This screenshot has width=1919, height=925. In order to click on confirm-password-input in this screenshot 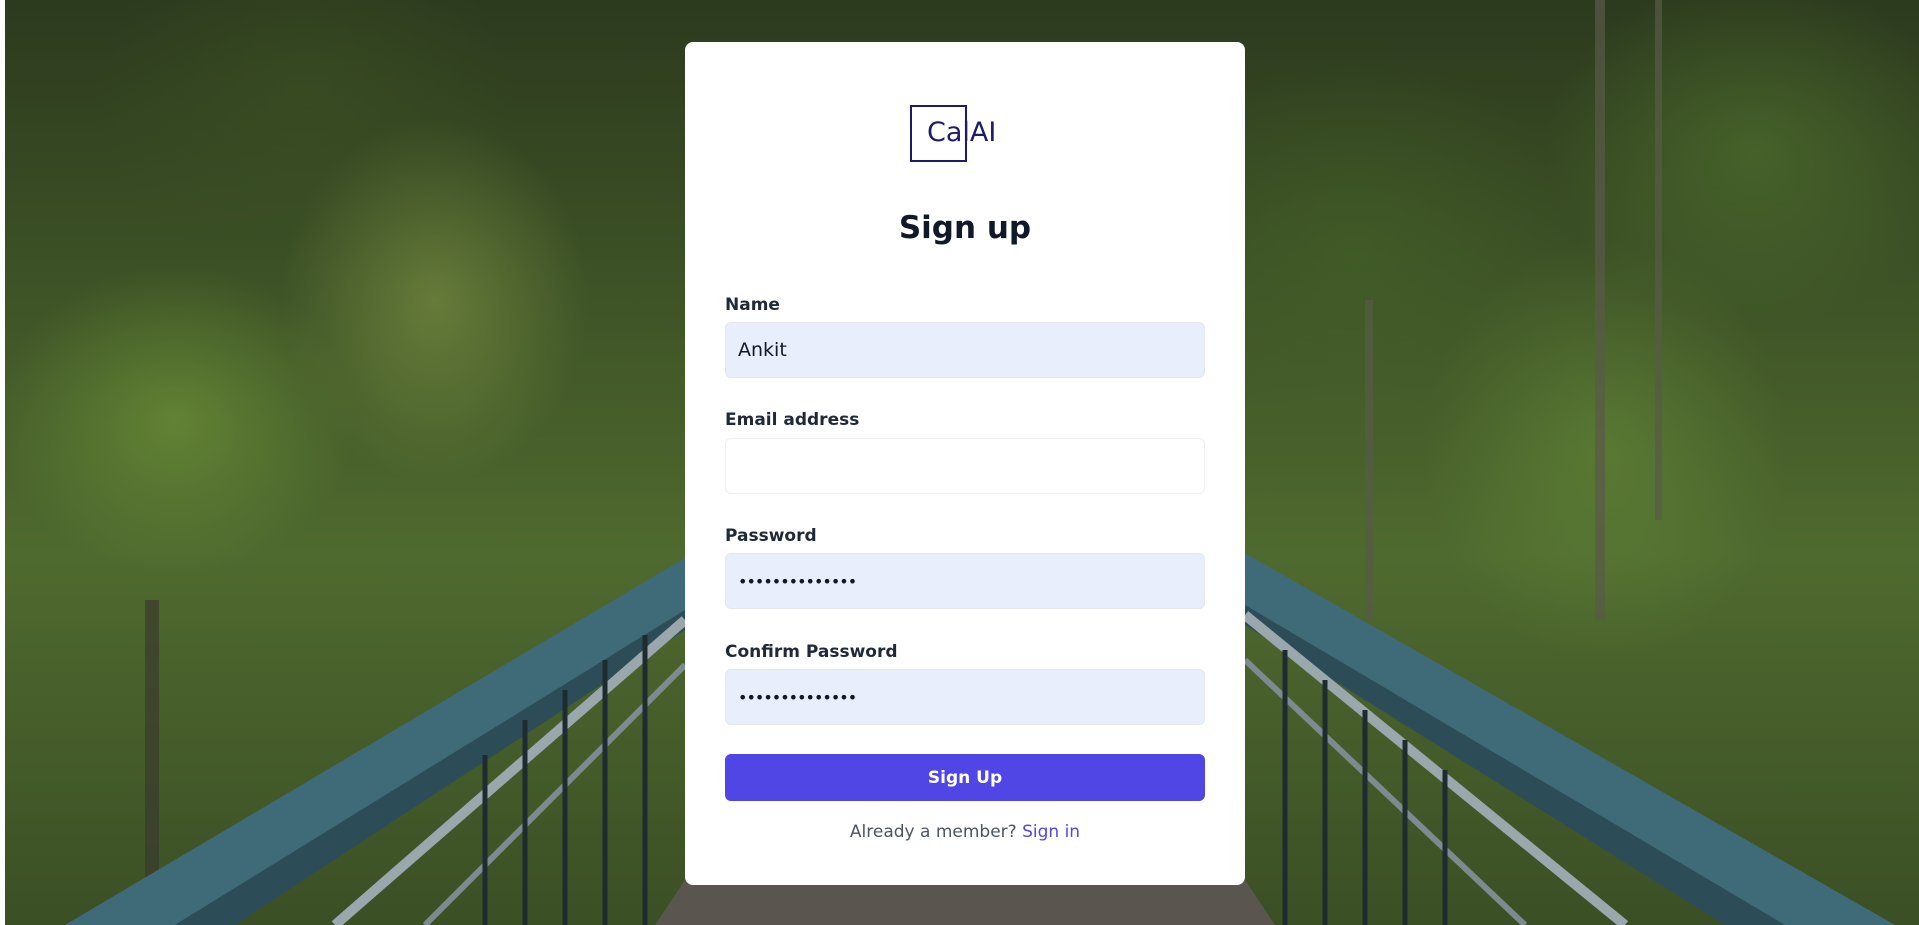, I will do `click(965, 697)`.